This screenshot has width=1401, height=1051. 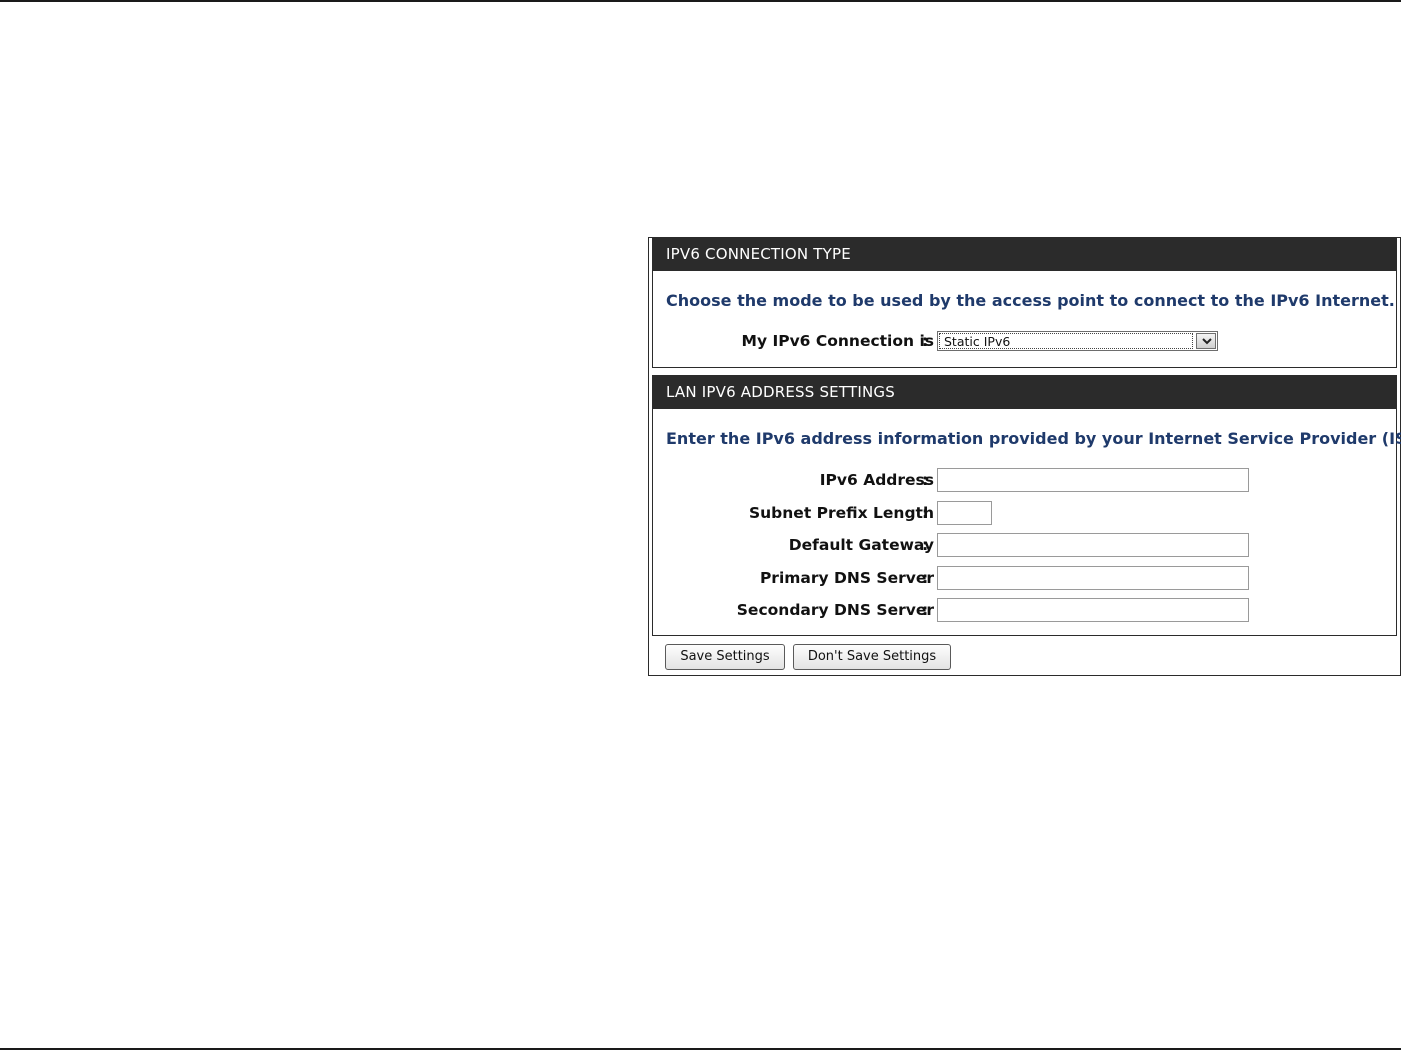 I want to click on default-gateway-input, so click(x=1093, y=545).